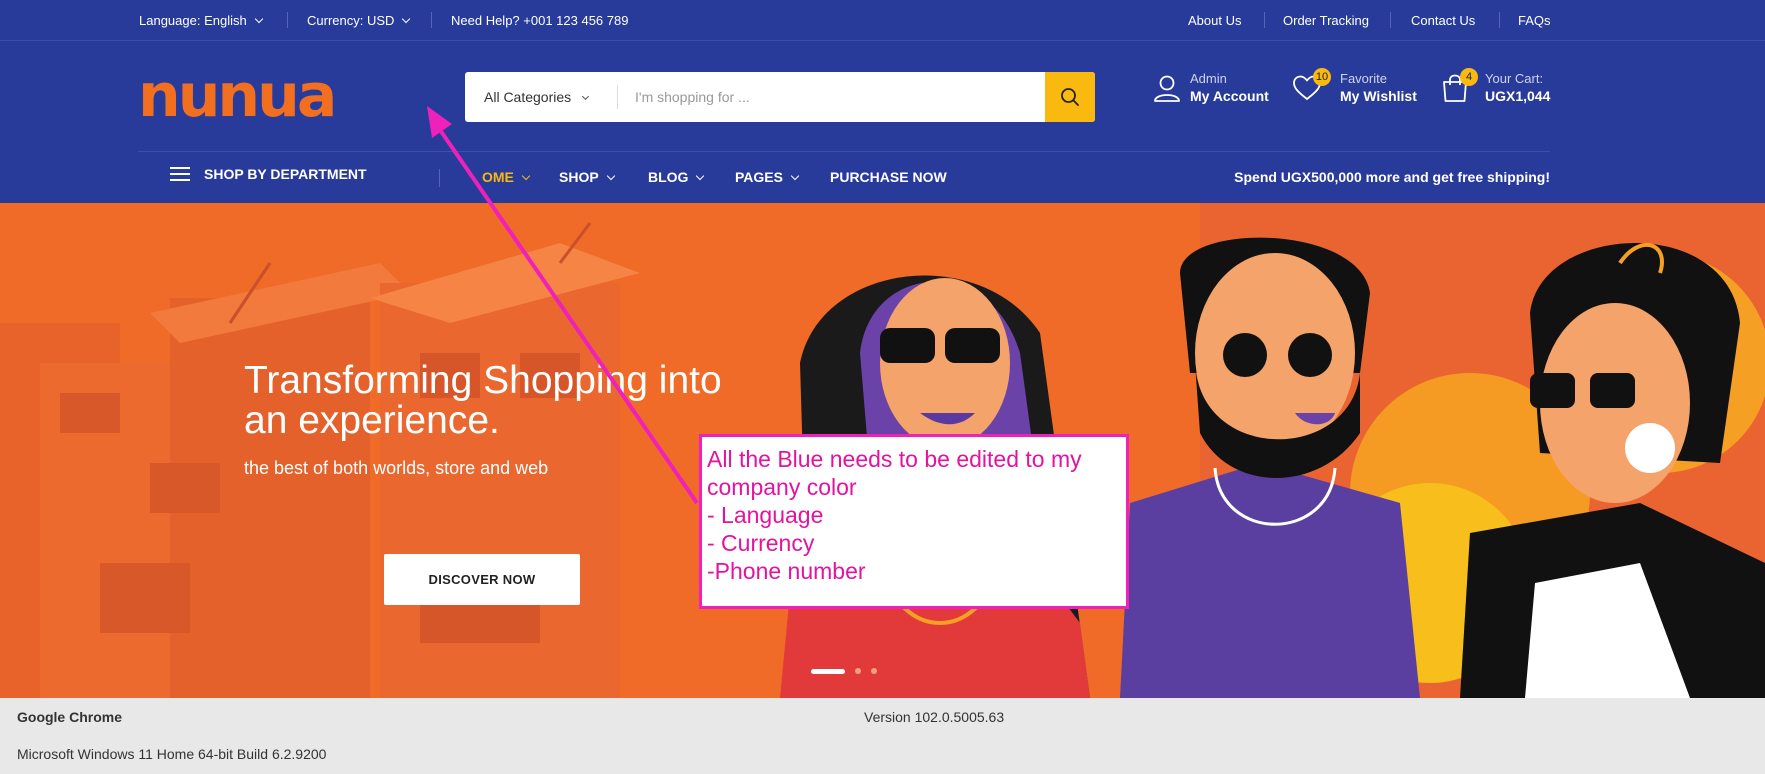 This screenshot has width=1765, height=774. Describe the element at coordinates (180, 174) in the screenshot. I see `menu-icon` at that location.